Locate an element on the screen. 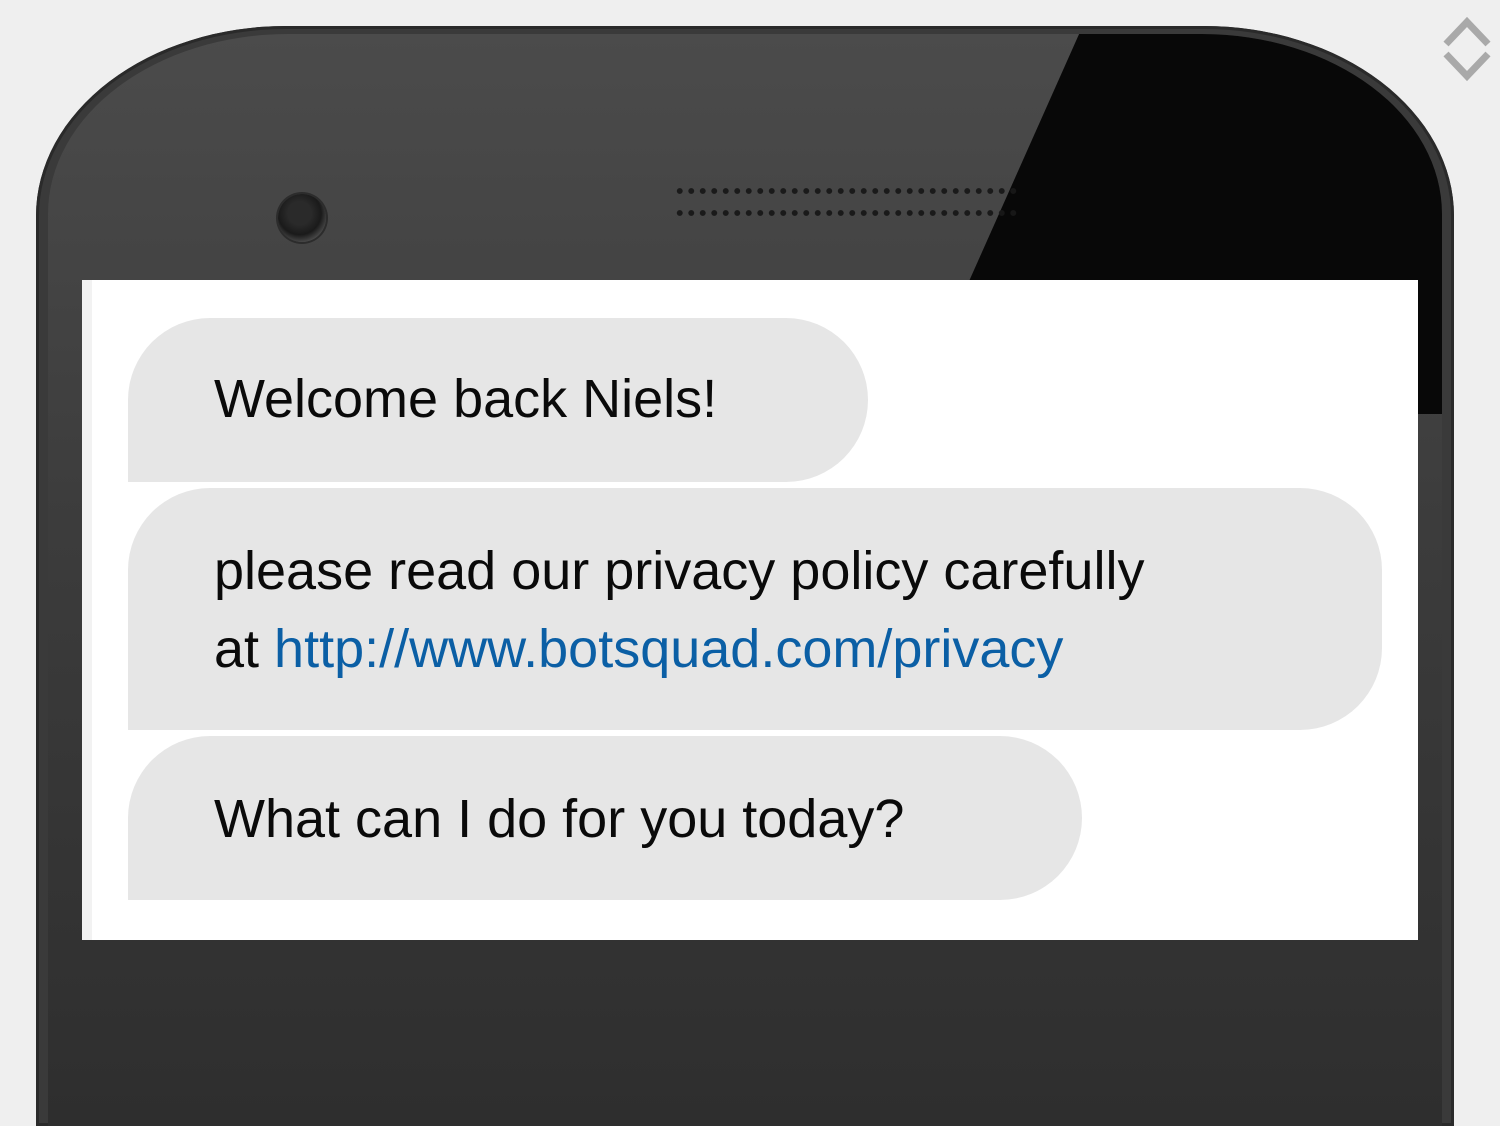 Image resolution: width=1500 pixels, height=1126 pixels. chat-message-text: Welcome back Niels! is located at coordinates (466, 399).